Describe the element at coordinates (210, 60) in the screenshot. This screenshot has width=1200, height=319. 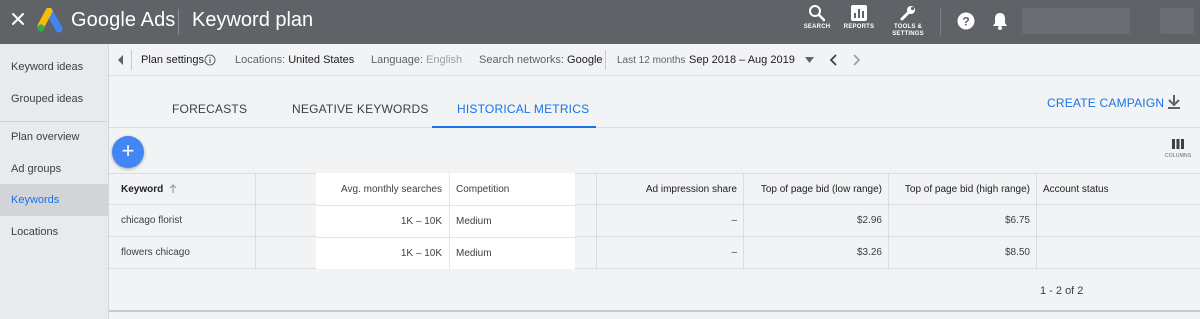
I see `info-icon` at that location.